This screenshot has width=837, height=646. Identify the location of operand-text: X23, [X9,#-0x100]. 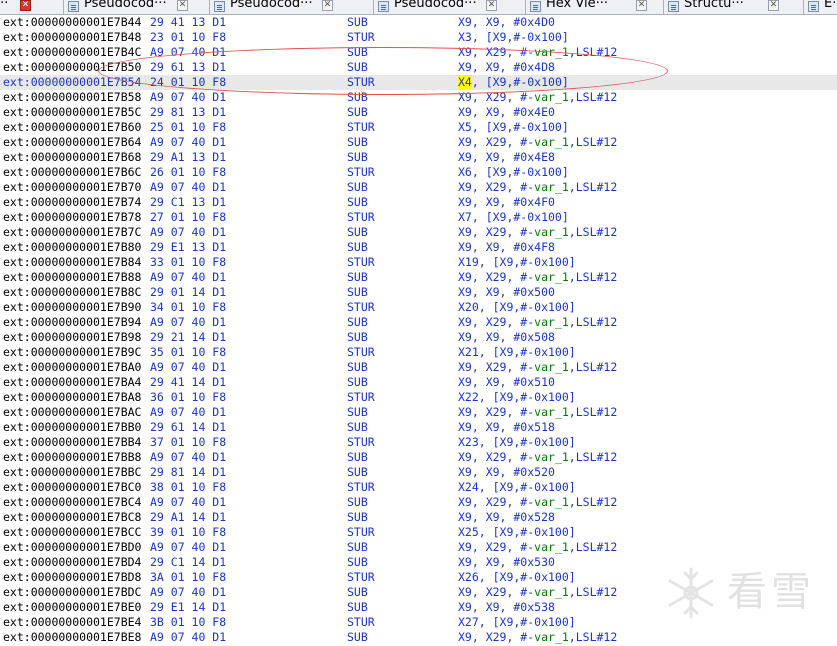
(517, 442).